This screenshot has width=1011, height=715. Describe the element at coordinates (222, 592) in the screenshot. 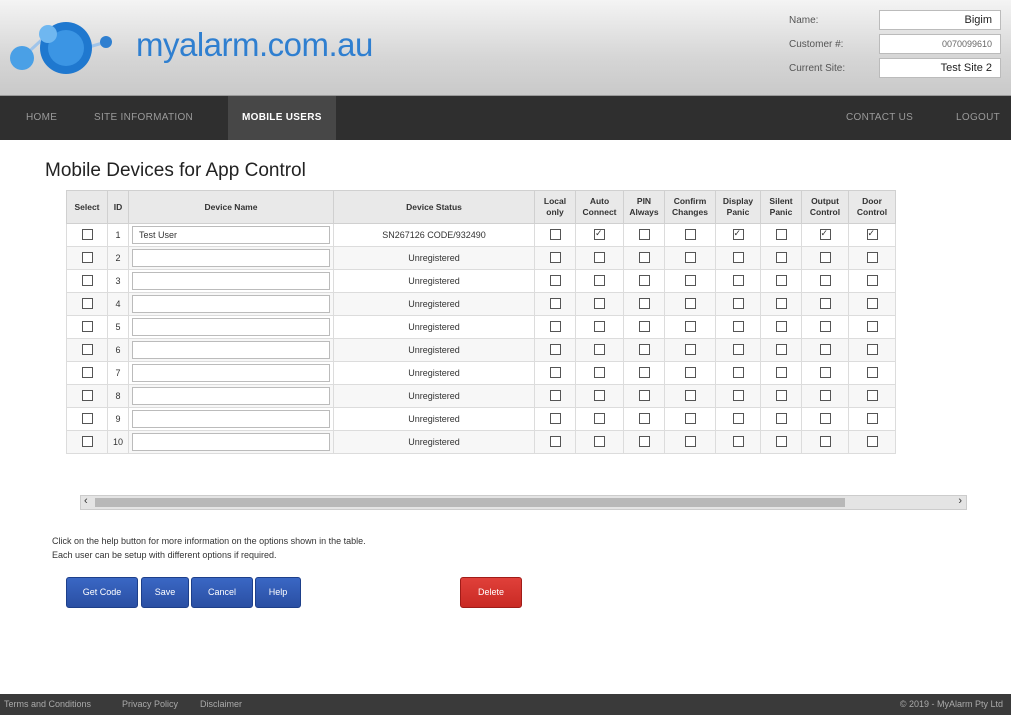

I see `cancel-button: Cancel` at that location.